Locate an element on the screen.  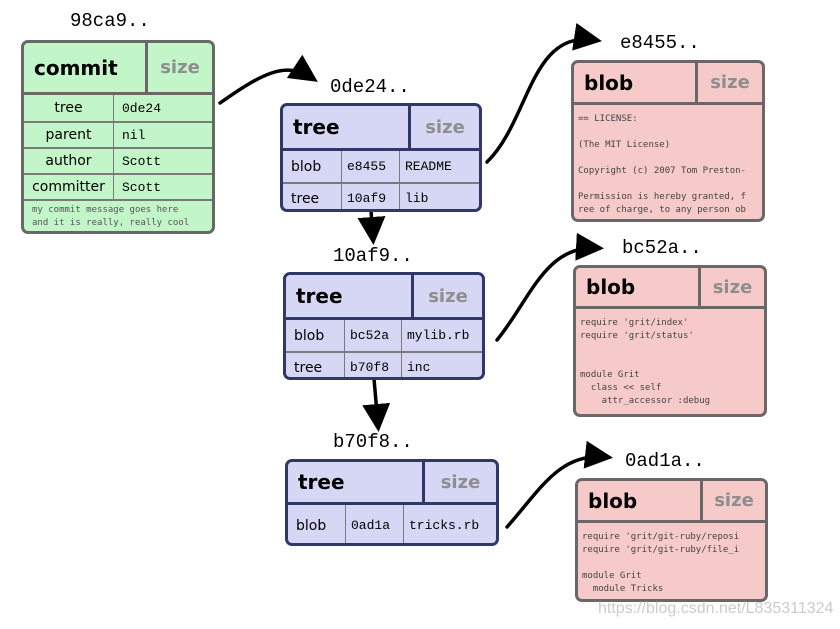
object-type: commit is located at coordinates (86, 67).